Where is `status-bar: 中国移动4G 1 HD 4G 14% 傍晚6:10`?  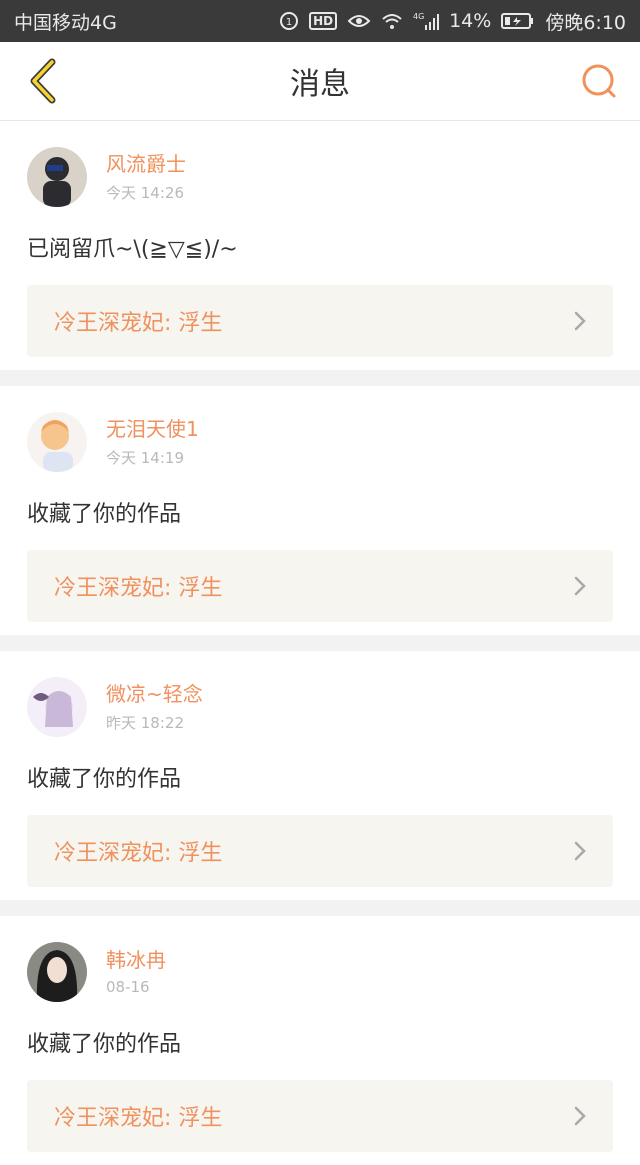
status-bar: 中国移动4G 1 HD 4G 14% 傍晚6:10 is located at coordinates (320, 21).